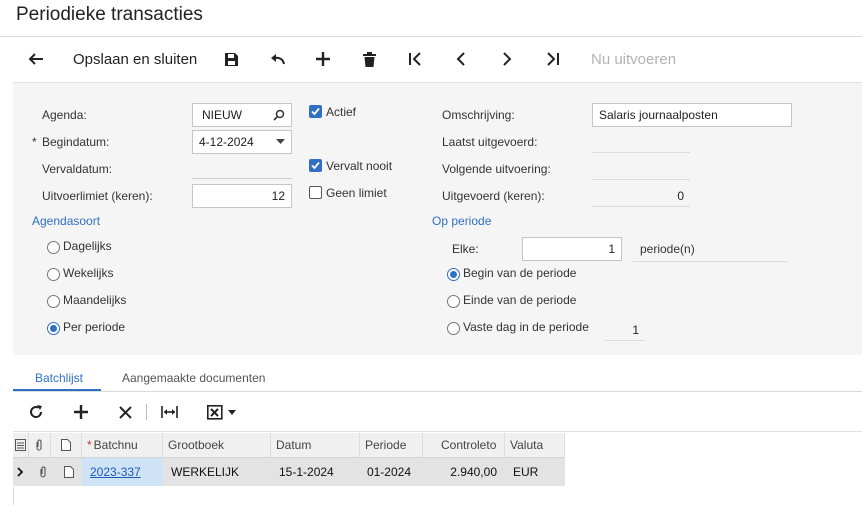  I want to click on actief-checkbox, so click(315, 111).